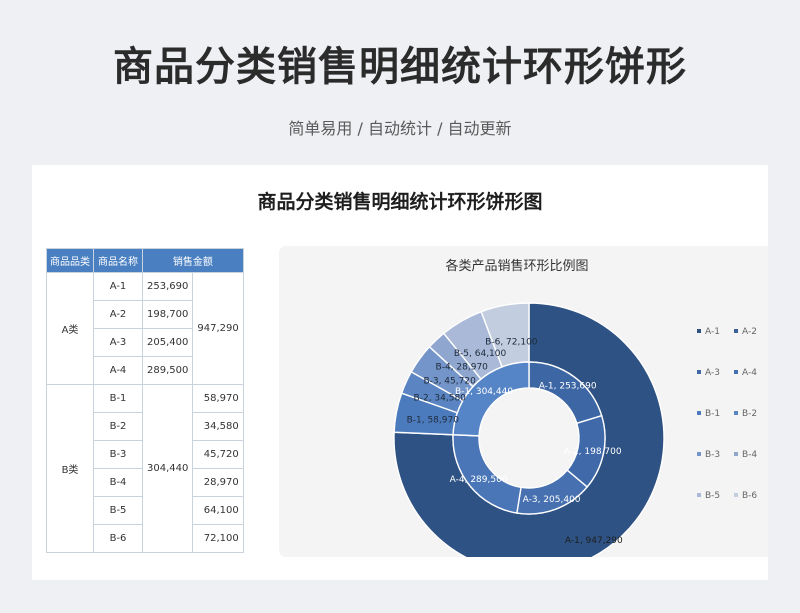  What do you see at coordinates (593, 452) in the screenshot?
I see `inner-slice-label: A-2, 198,700` at bounding box center [593, 452].